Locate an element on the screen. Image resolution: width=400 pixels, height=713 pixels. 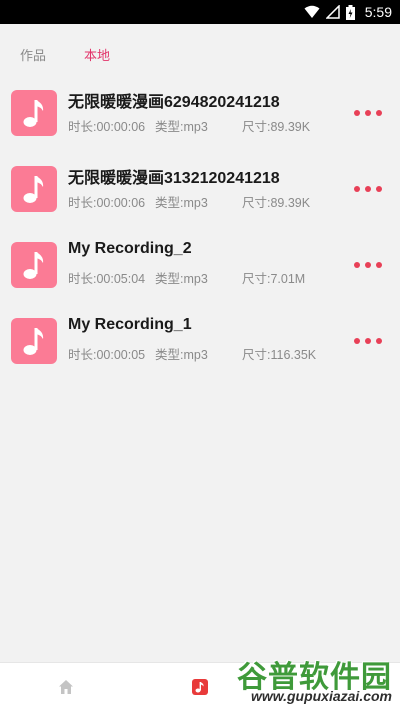
recording-title: My Recording_1 is located at coordinates (130, 324).